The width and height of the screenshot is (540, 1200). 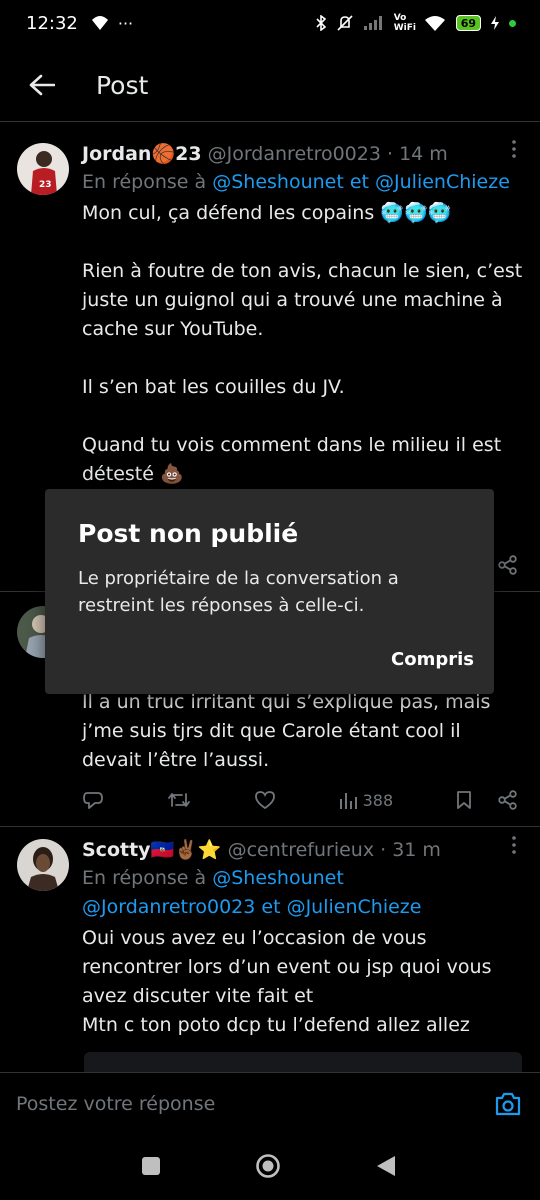 What do you see at coordinates (99, 23) in the screenshot?
I see `location-icon` at bounding box center [99, 23].